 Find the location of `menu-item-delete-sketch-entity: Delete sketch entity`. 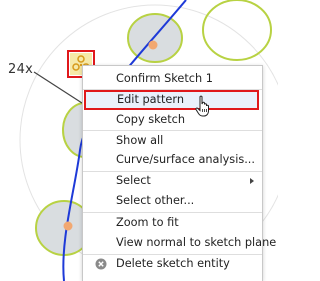

menu-item-delete-sketch-entity: Delete sketch entity is located at coordinates (172, 264).